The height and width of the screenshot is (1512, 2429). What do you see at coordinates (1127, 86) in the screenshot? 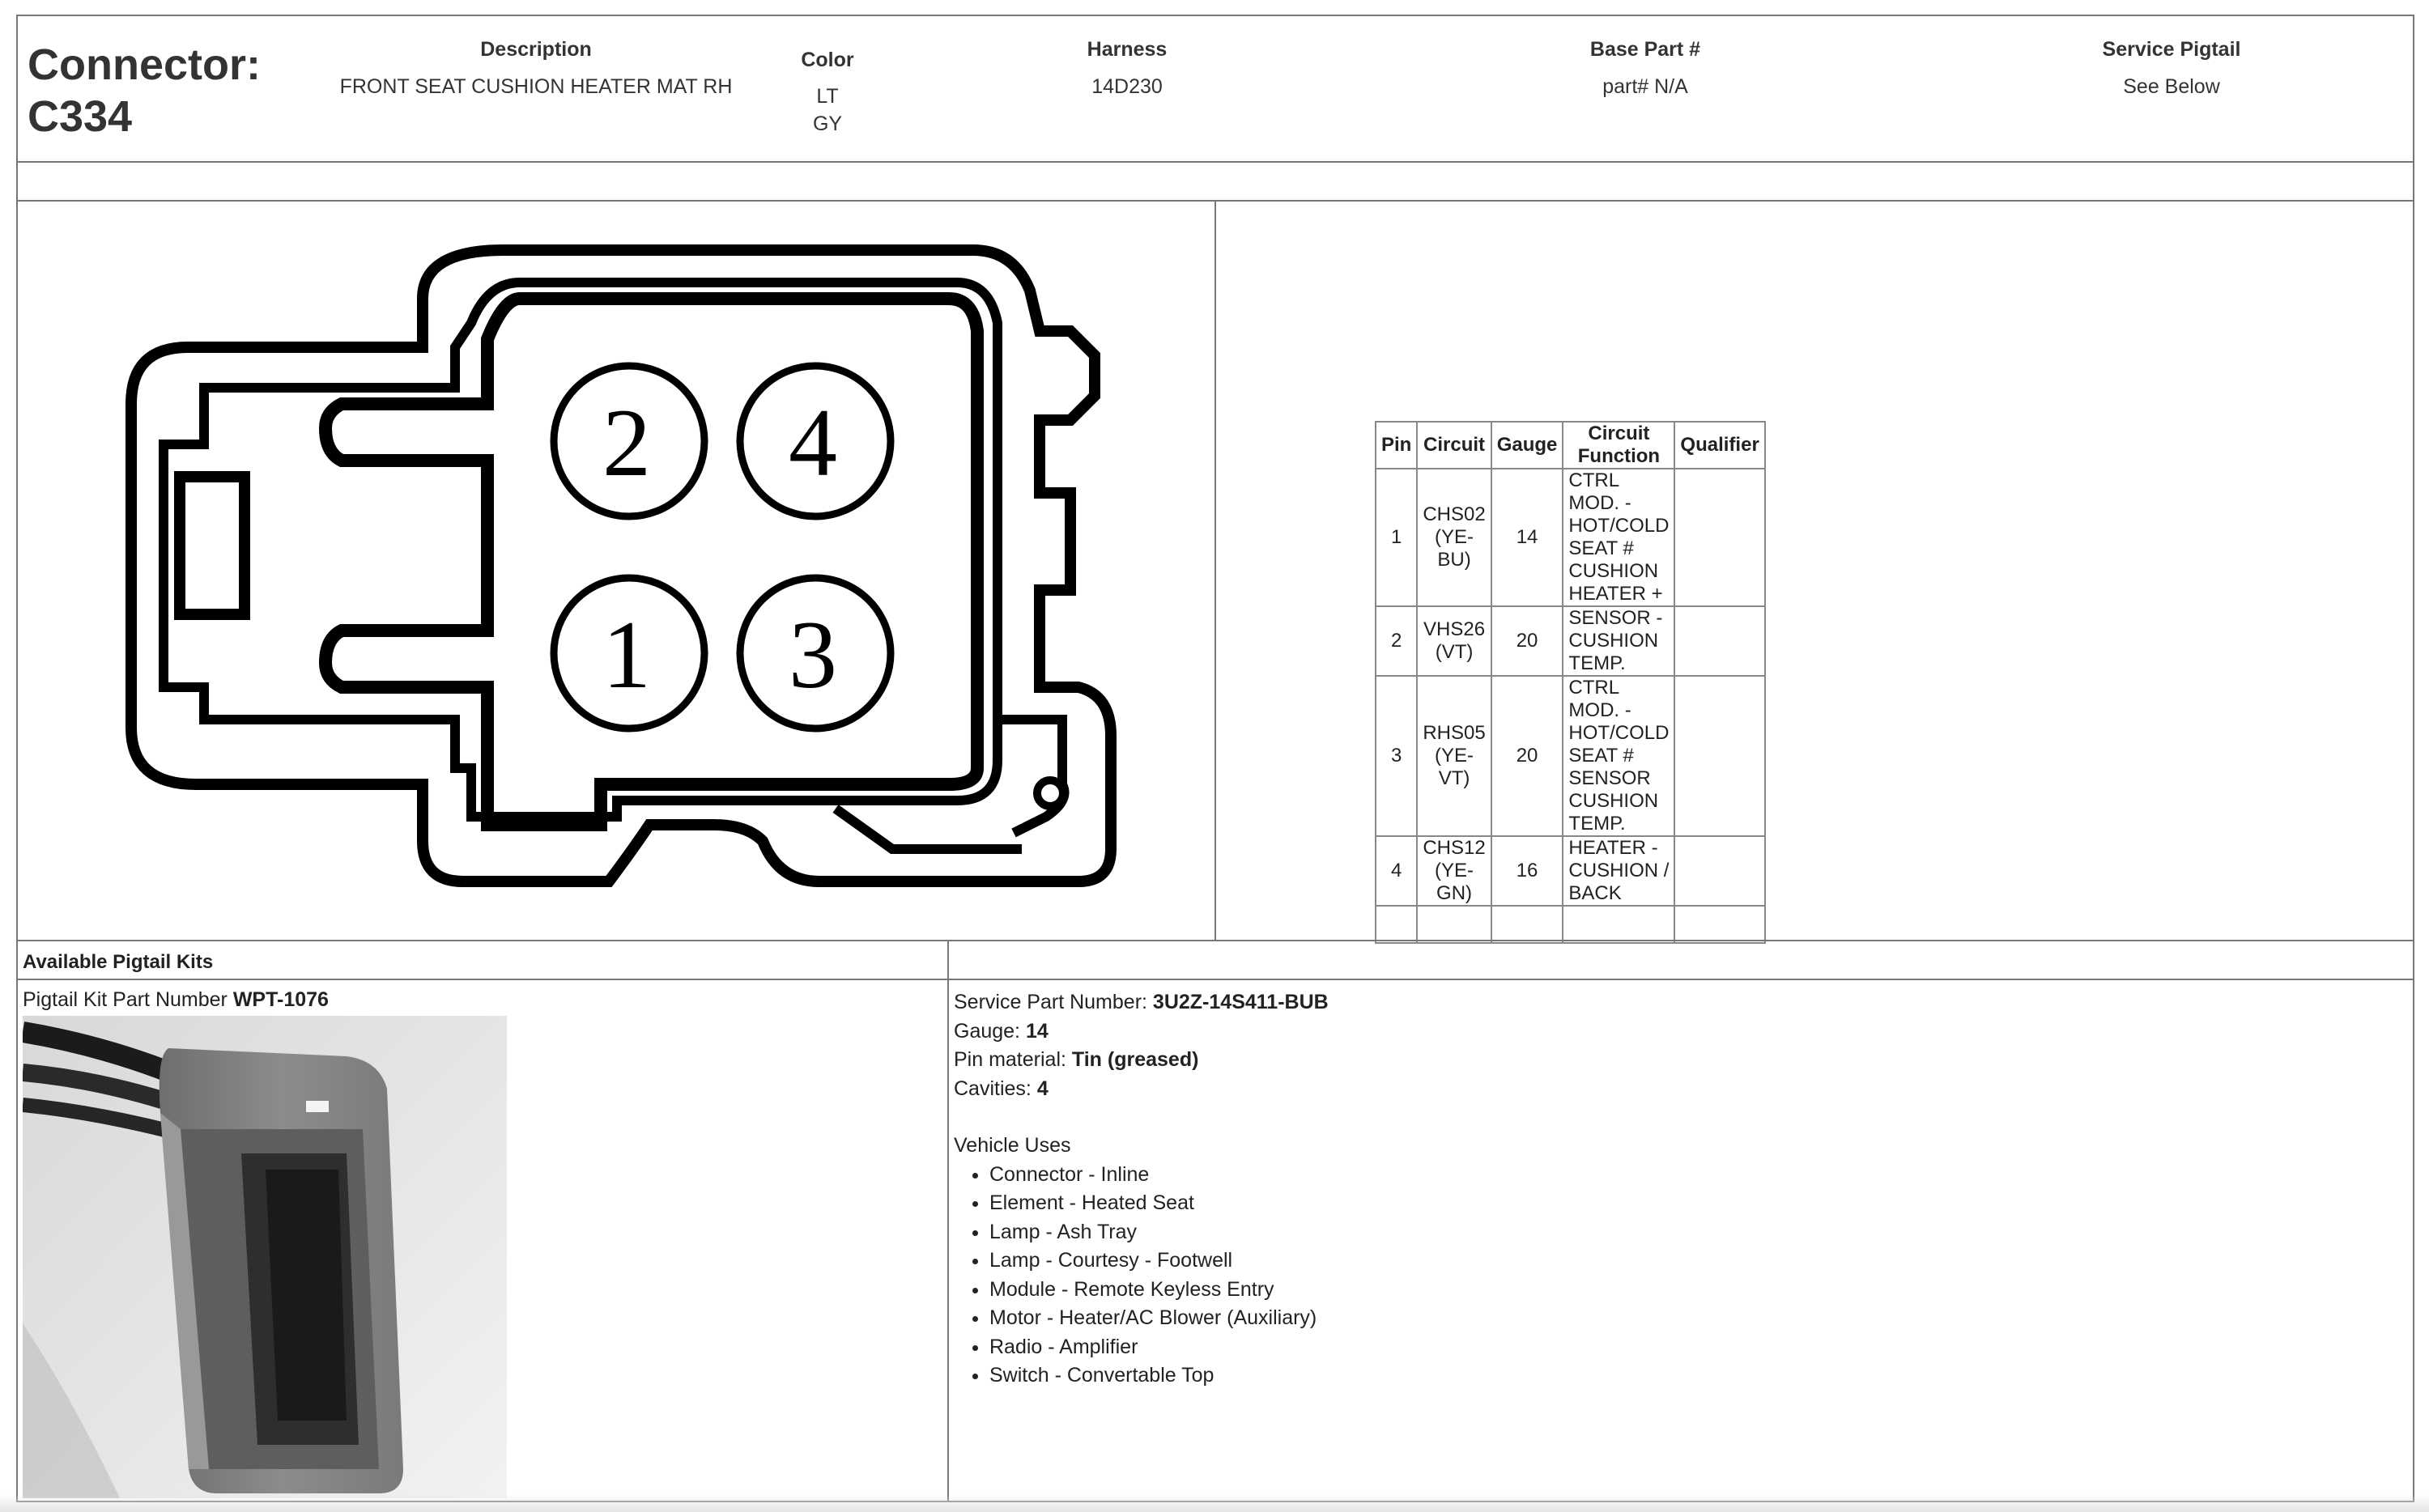
I see `harness-value: 14D230` at bounding box center [1127, 86].